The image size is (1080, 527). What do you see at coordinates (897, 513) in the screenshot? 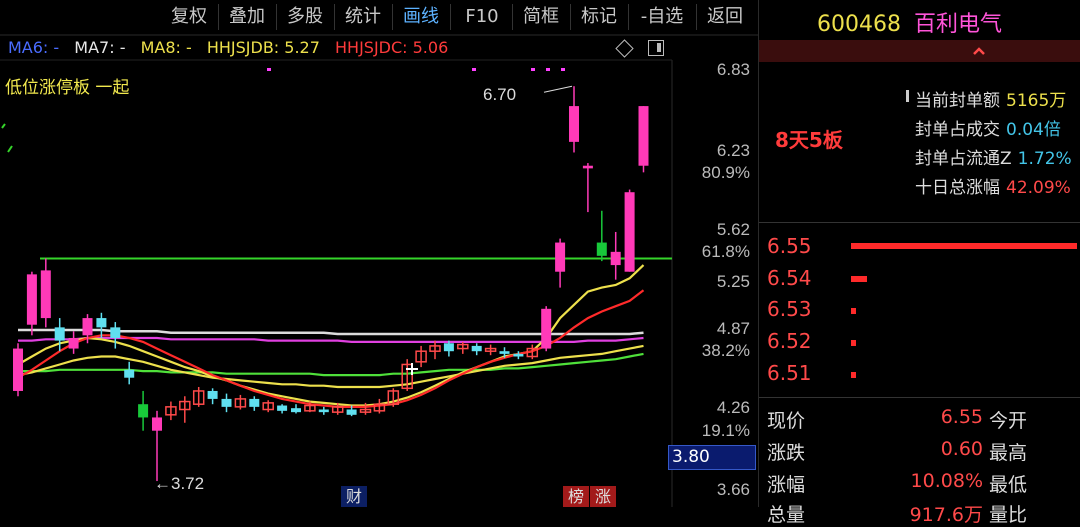
I see `quote-row: 总量 917.6万 量比` at bounding box center [897, 513].